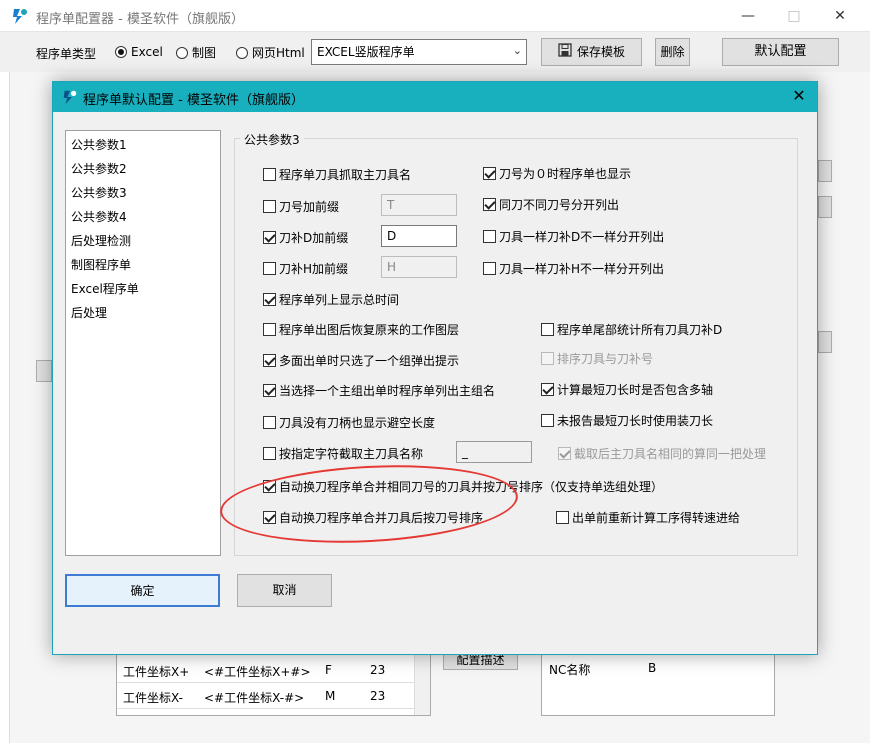 Image resolution: width=870 pixels, height=743 pixels. I want to click on radio-html: 网页Html, so click(270, 52).